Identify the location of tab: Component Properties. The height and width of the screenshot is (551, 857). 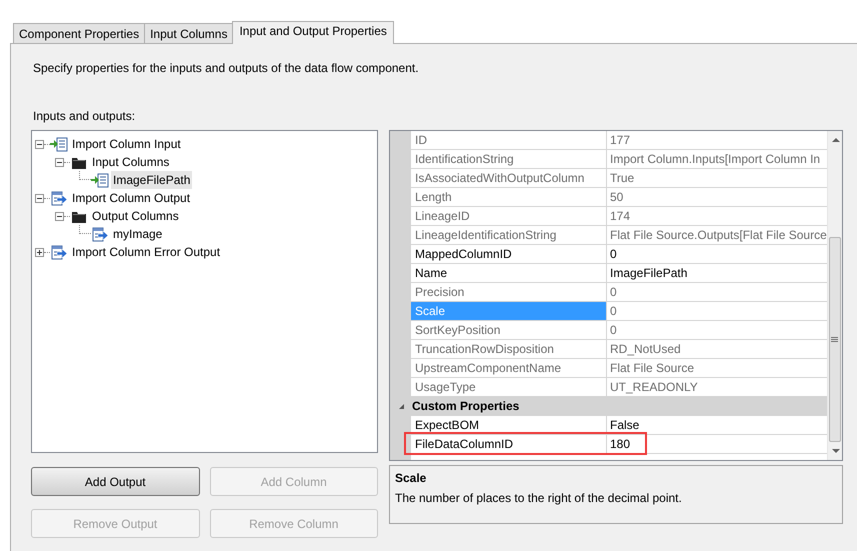
(79, 33).